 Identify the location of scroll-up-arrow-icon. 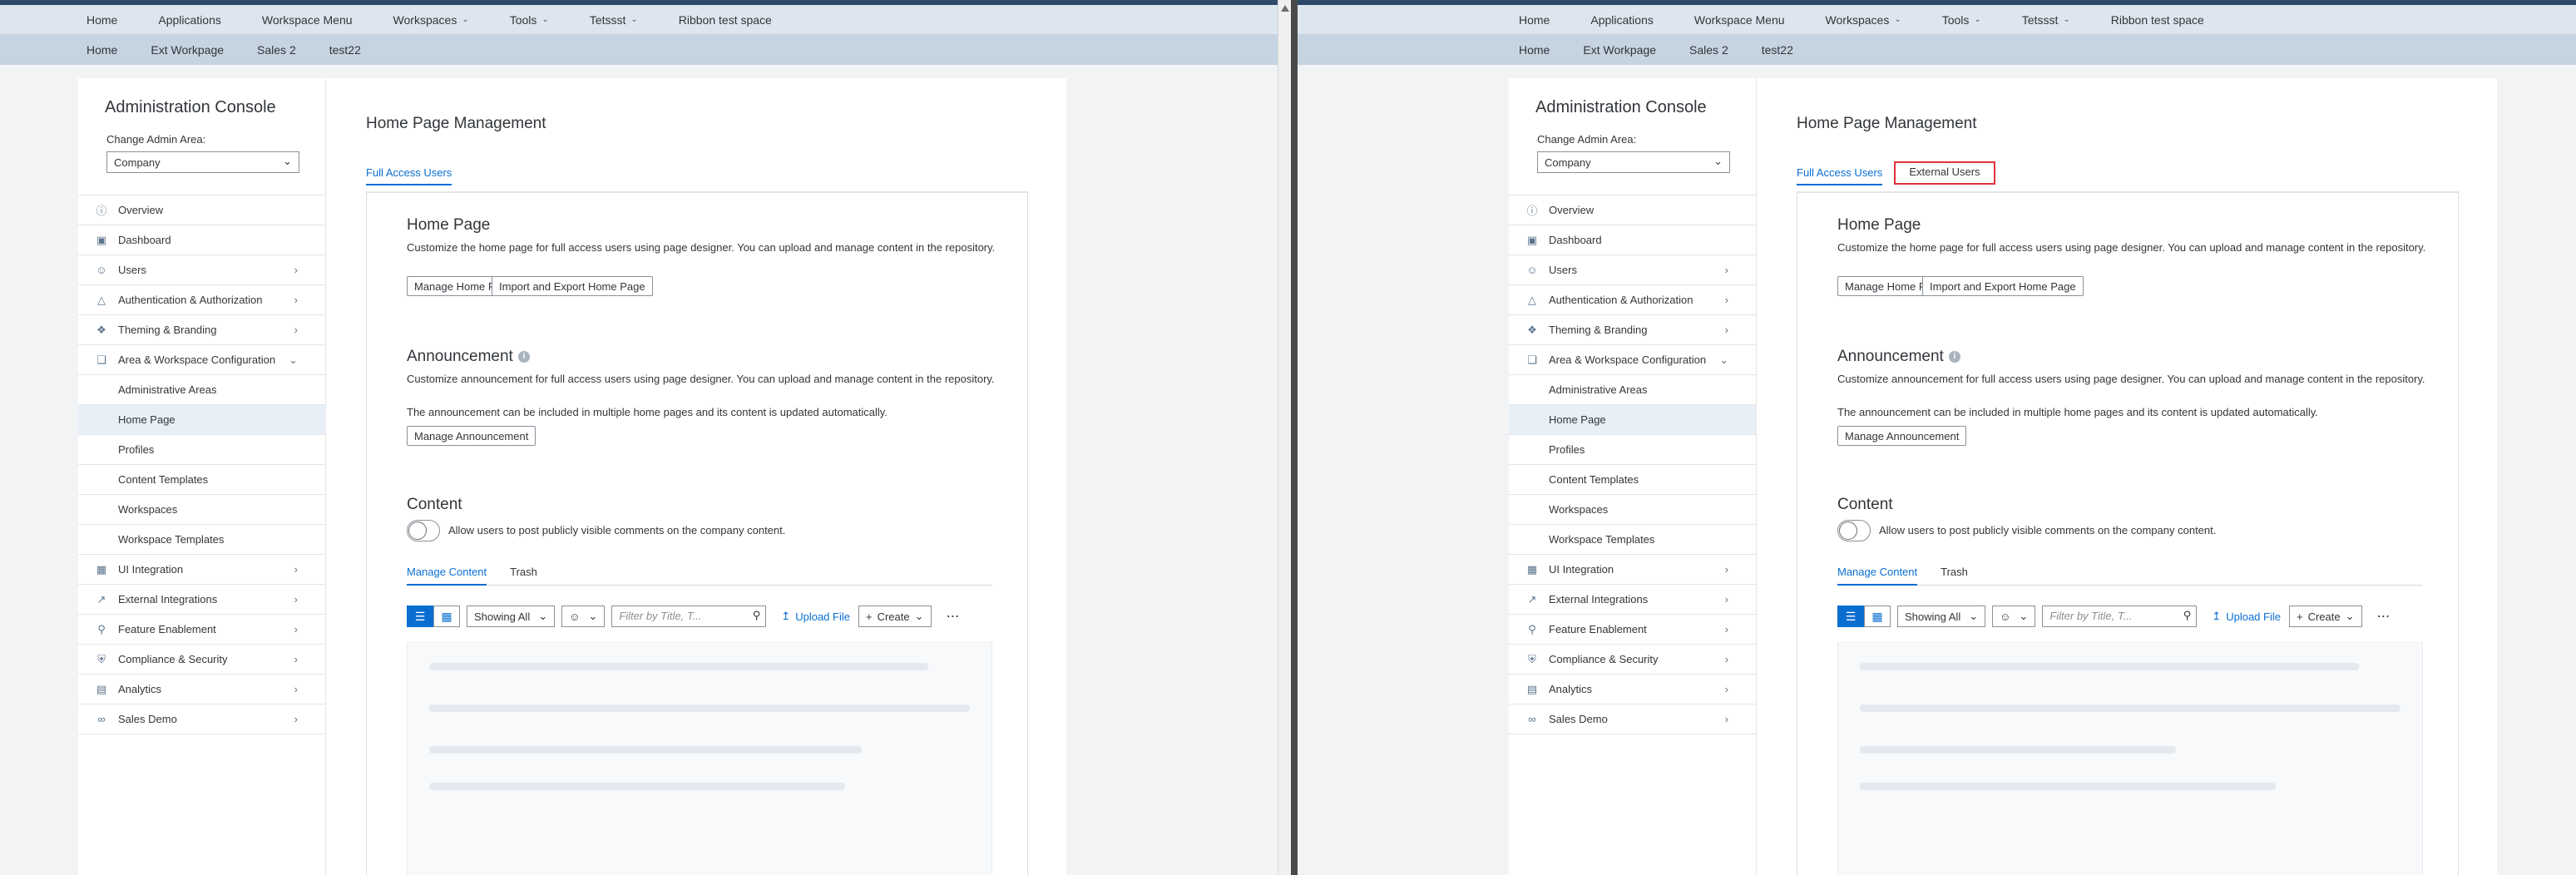
(1285, 8).